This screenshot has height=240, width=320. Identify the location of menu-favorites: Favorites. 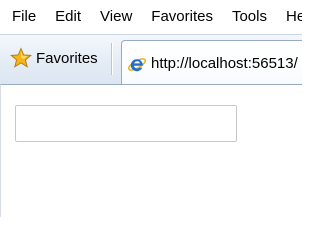
(182, 17).